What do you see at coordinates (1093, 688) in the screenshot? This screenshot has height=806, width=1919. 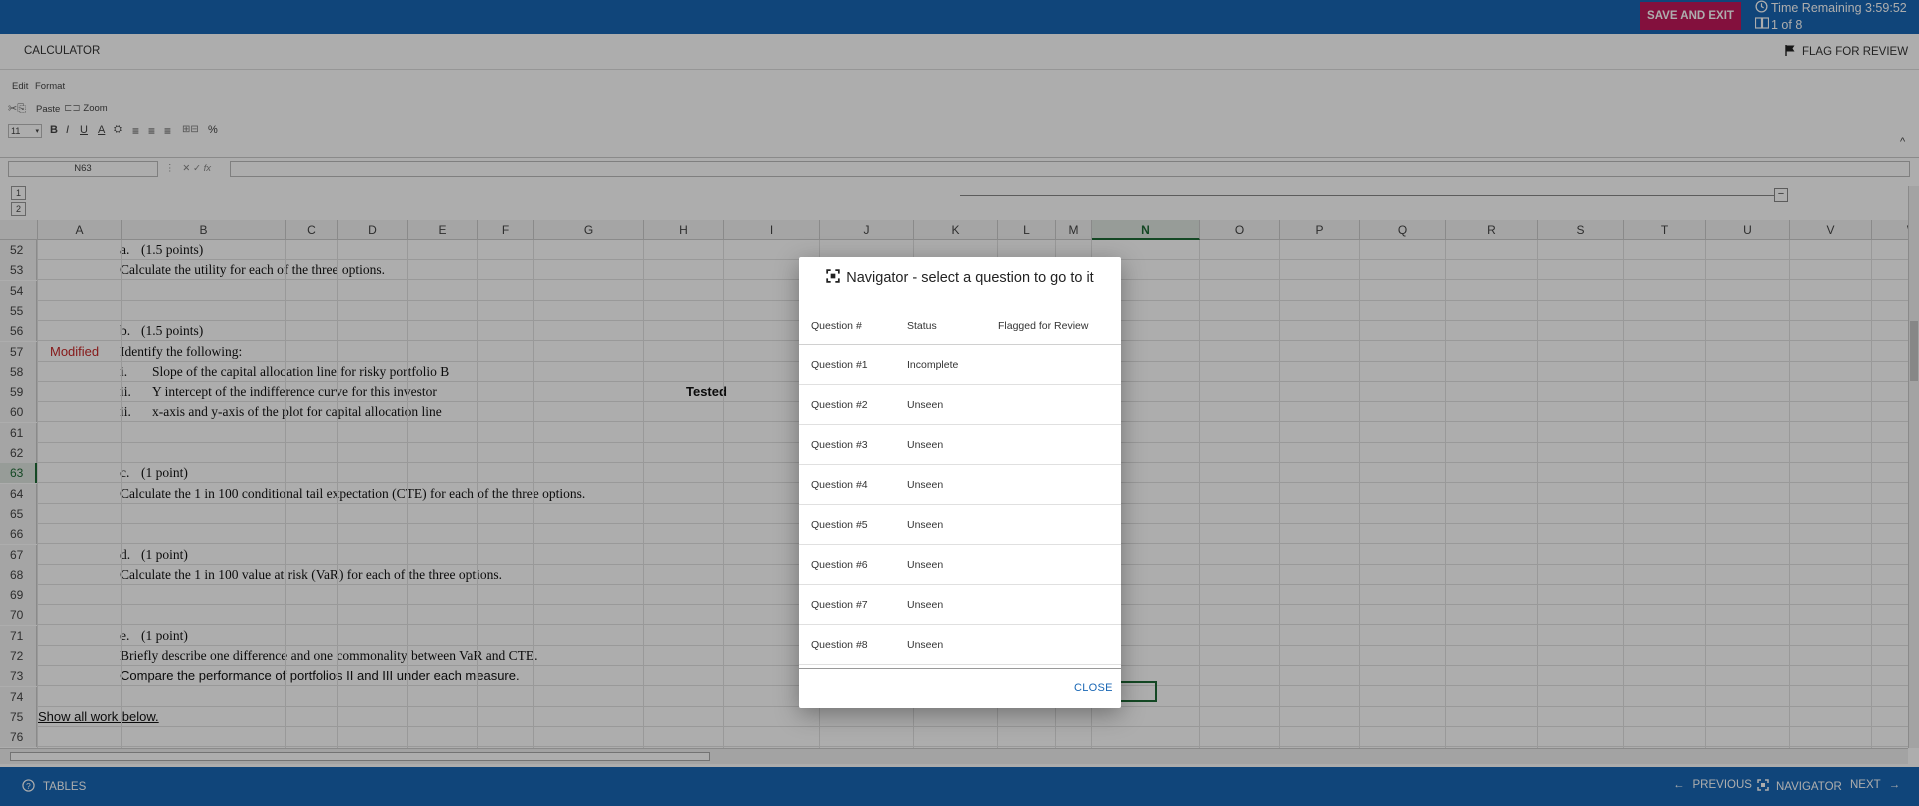 I see `close-button: CLOSE` at bounding box center [1093, 688].